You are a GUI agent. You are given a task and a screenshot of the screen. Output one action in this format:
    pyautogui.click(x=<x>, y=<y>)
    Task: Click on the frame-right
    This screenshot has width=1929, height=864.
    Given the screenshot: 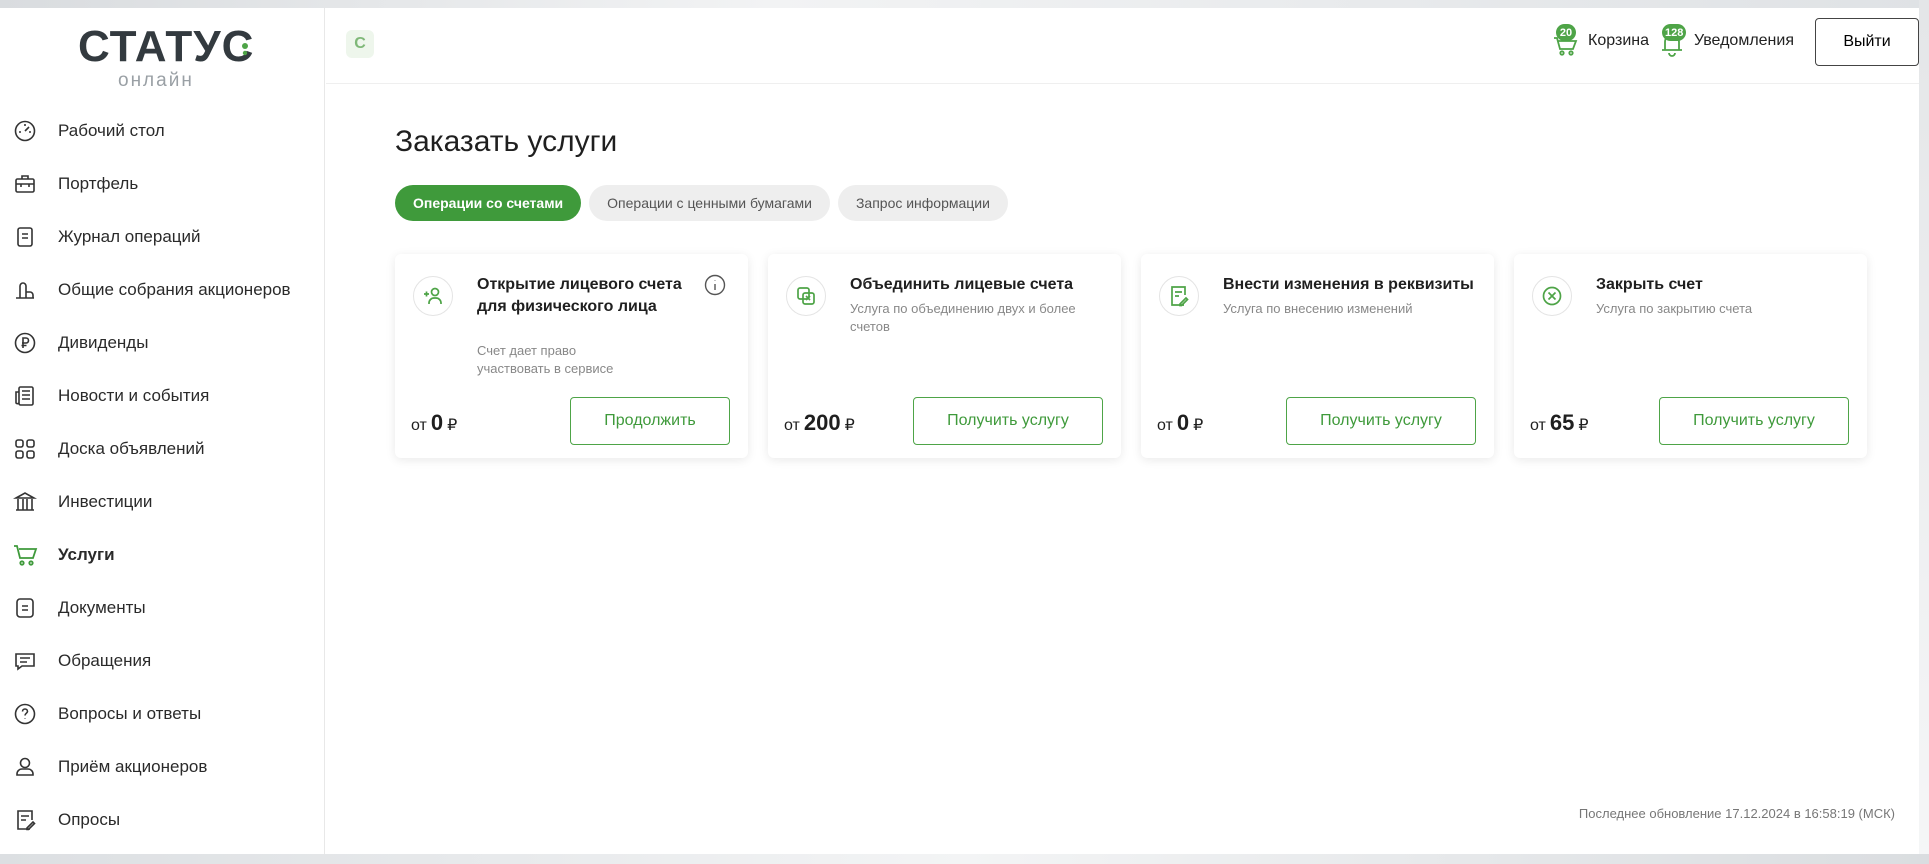 What is the action you would take?
    pyautogui.click(x=1924, y=432)
    